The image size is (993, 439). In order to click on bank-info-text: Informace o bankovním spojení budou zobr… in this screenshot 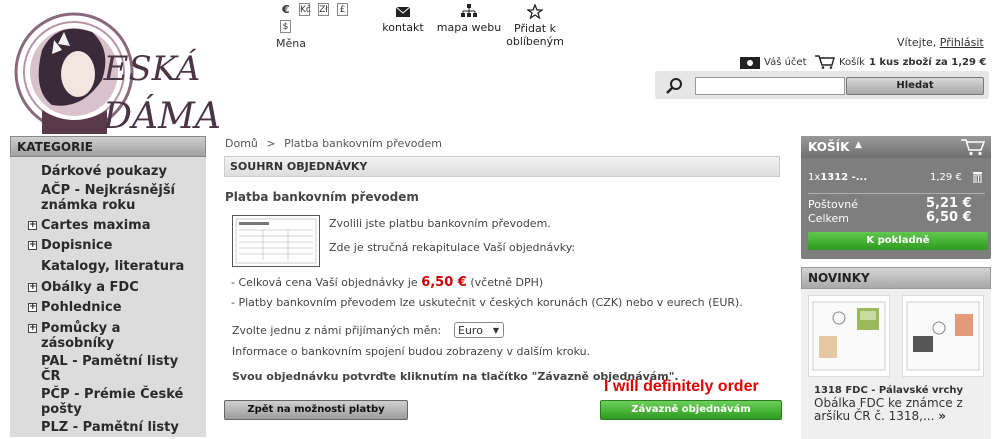, I will do `click(411, 351)`.